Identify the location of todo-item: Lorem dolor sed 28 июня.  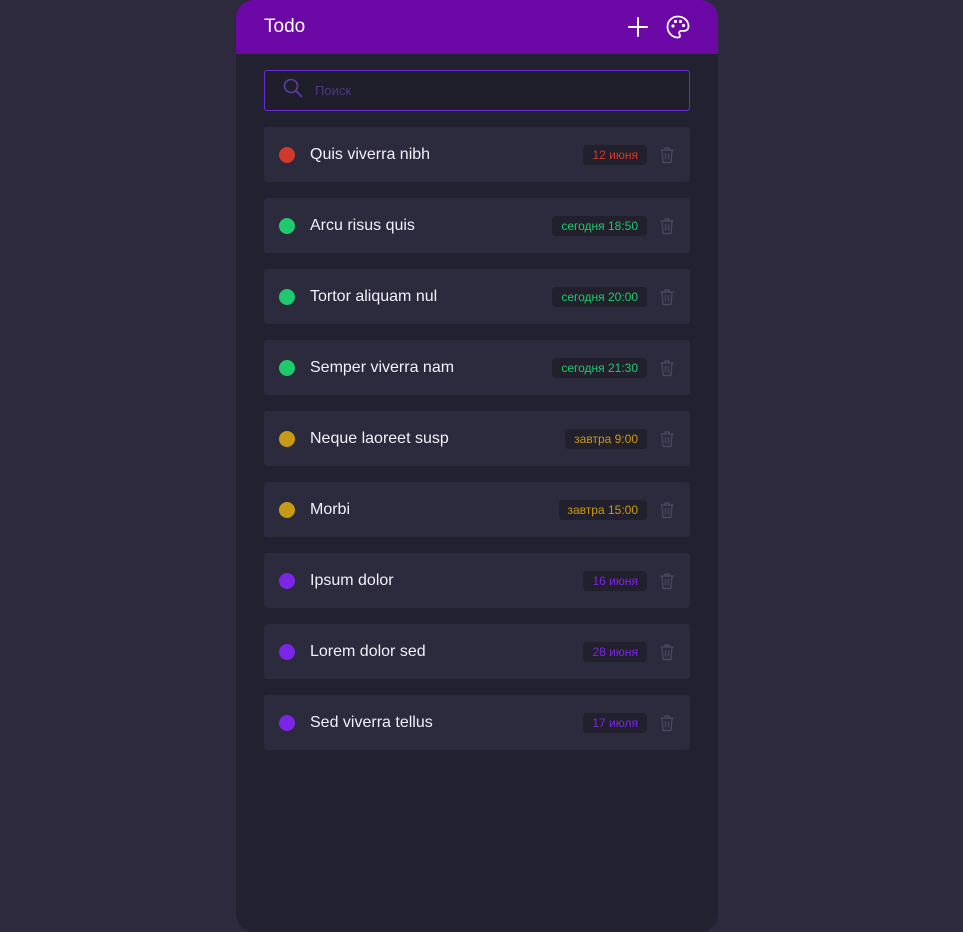
(477, 651).